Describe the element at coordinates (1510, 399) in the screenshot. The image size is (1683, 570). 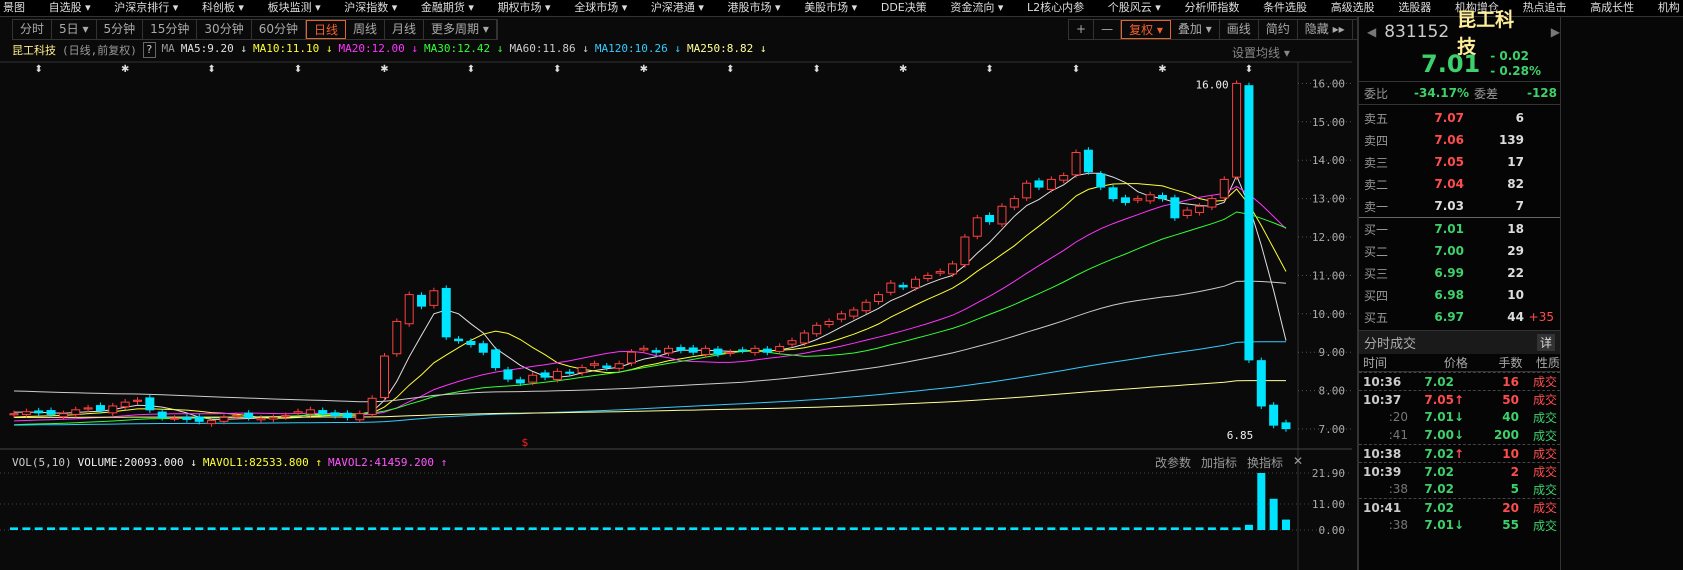
I see `tick-volume: 50` at that location.